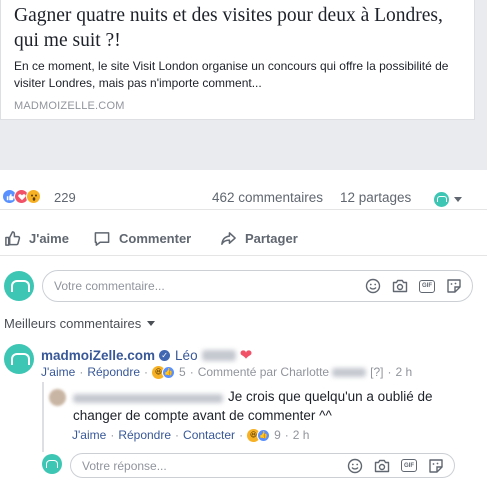  Describe the element at coordinates (13, 238) in the screenshot. I see `thumbs-up-icon` at that location.